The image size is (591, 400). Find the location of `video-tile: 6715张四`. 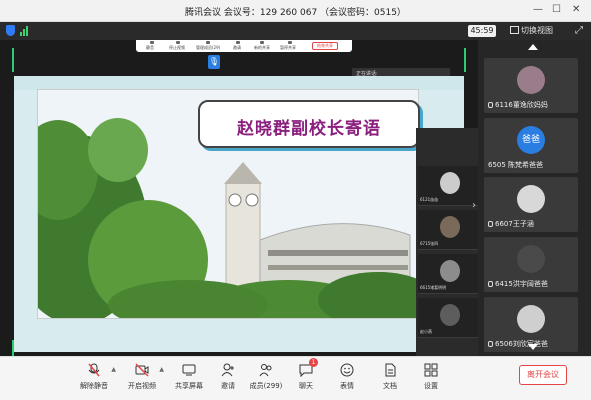

video-tile: 6715张四 is located at coordinates (450, 230).